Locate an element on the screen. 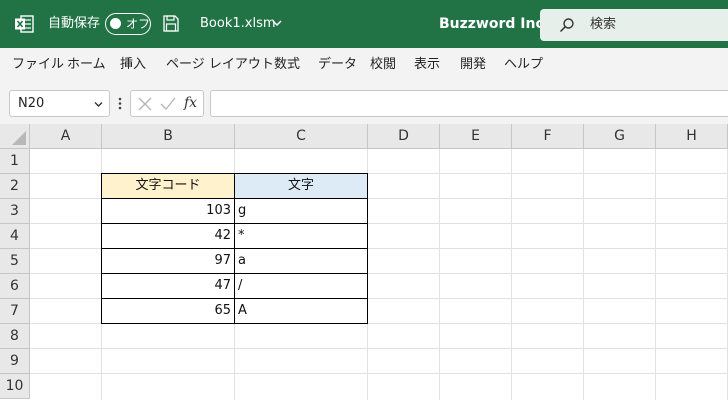 Image resolution: width=728 pixels, height=400 pixels. row-header-7: 7 is located at coordinates (15, 311).